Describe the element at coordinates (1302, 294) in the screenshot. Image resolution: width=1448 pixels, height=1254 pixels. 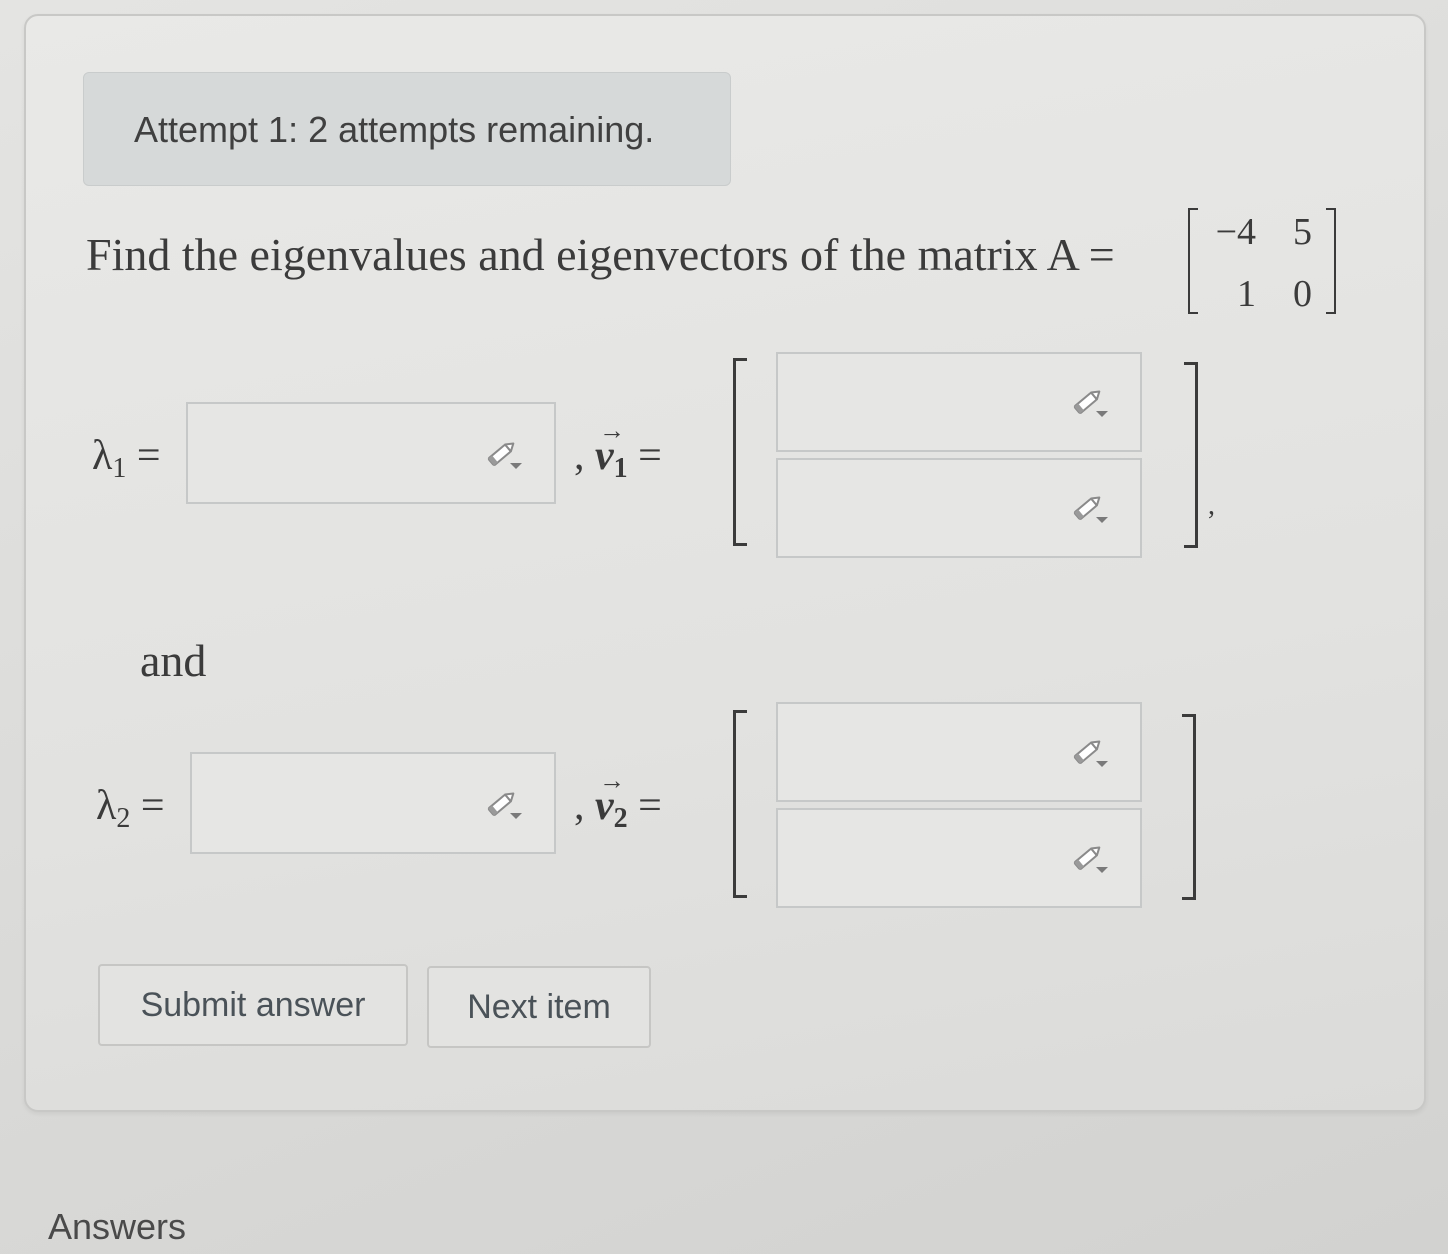
I see `matrix-cell-2-2: 0` at that location.